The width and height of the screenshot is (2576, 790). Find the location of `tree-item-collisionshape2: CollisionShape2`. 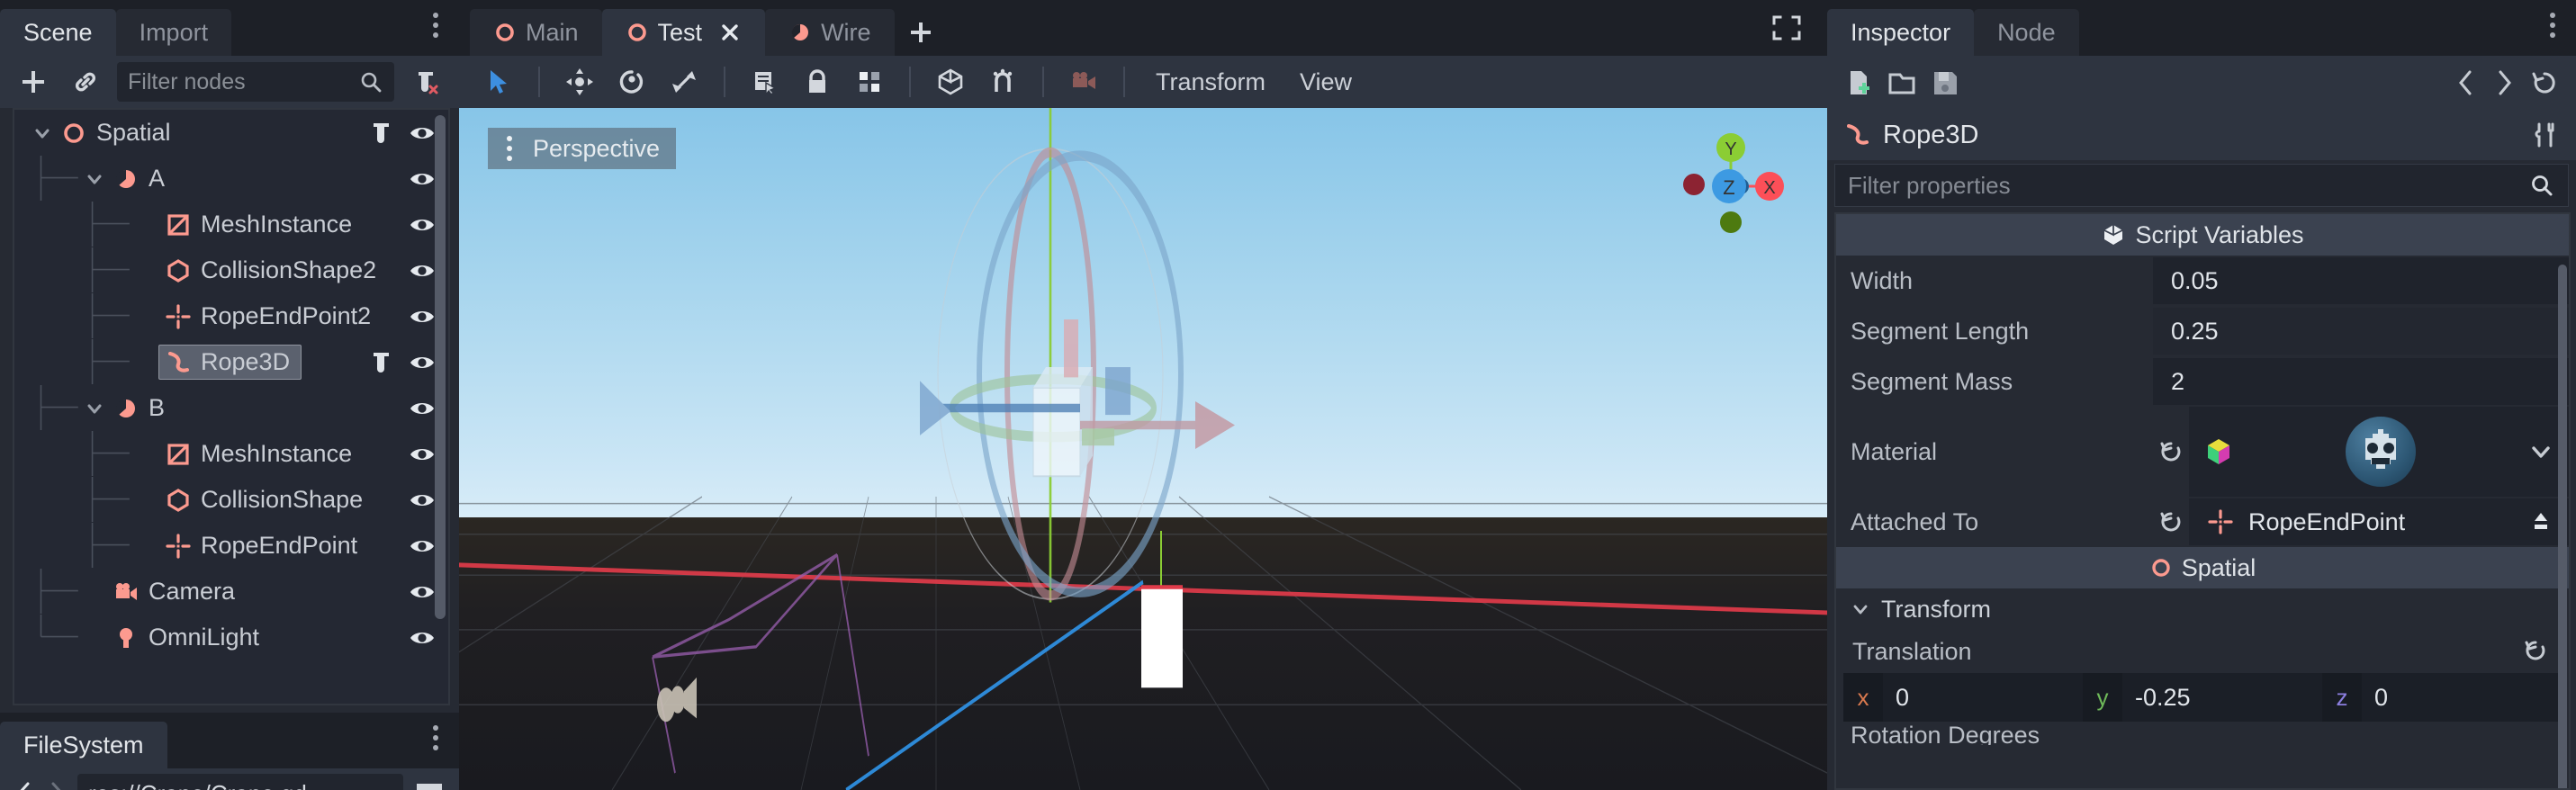

tree-item-collisionshape2: CollisionShape2 is located at coordinates (273, 270).